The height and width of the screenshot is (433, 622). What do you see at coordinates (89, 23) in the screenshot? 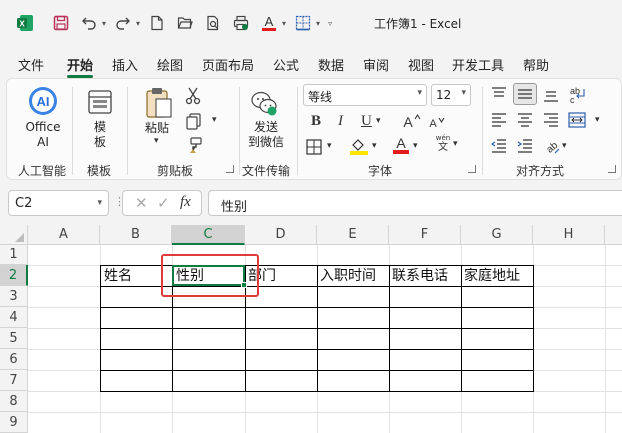
I see `undo-icon` at bounding box center [89, 23].